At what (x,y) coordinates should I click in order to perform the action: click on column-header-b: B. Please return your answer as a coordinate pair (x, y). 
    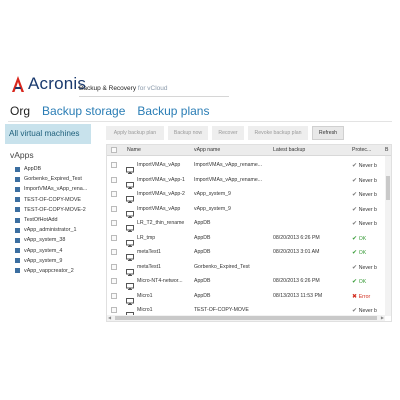
    Looking at the image, I should click on (386, 150).